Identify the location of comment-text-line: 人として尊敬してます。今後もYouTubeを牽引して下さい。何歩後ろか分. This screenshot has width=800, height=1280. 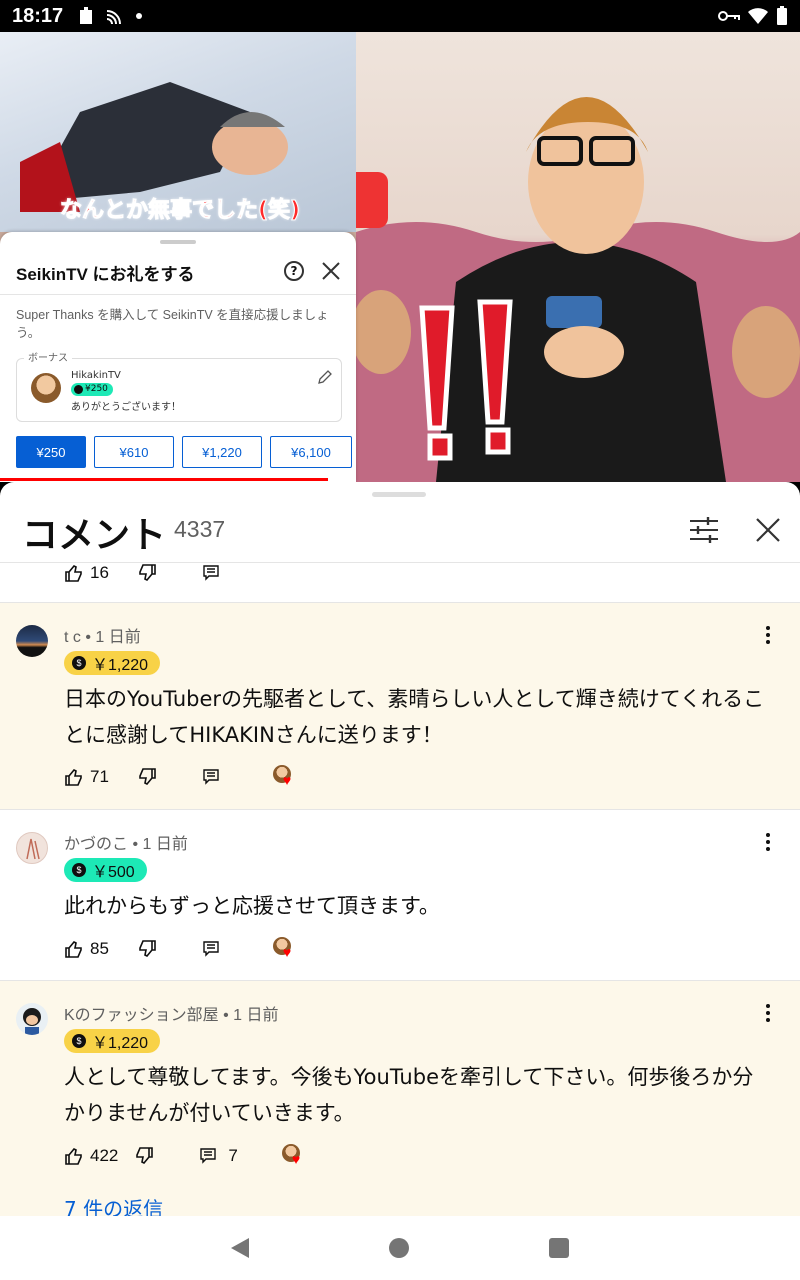
(409, 1077).